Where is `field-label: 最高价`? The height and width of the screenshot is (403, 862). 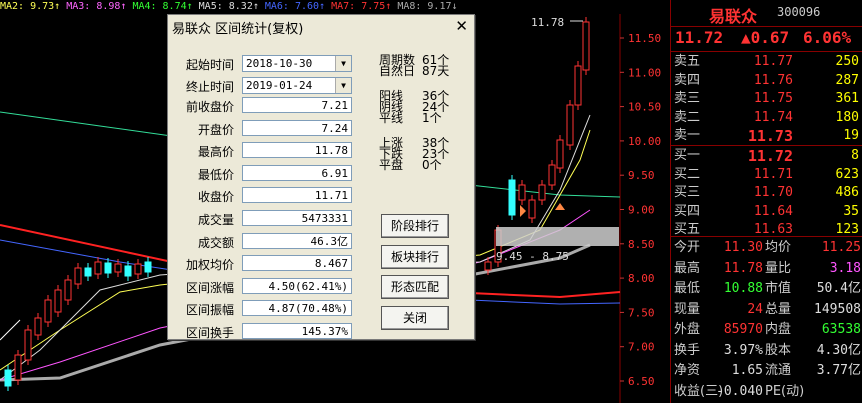
field-label: 最高价 is located at coordinates (215, 152).